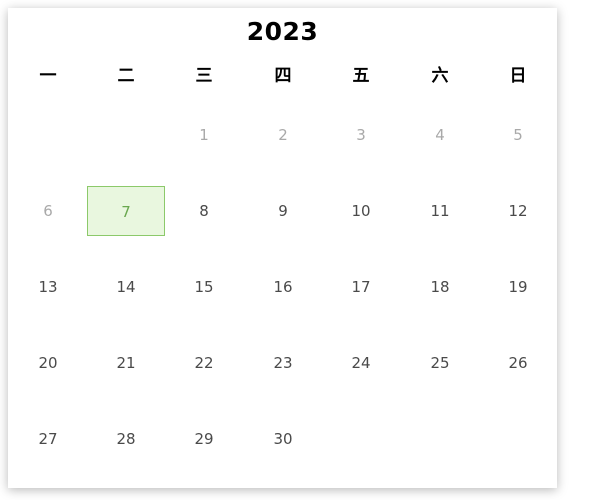 This screenshot has width=593, height=500. What do you see at coordinates (518, 363) in the screenshot?
I see `day-cell: 26` at bounding box center [518, 363].